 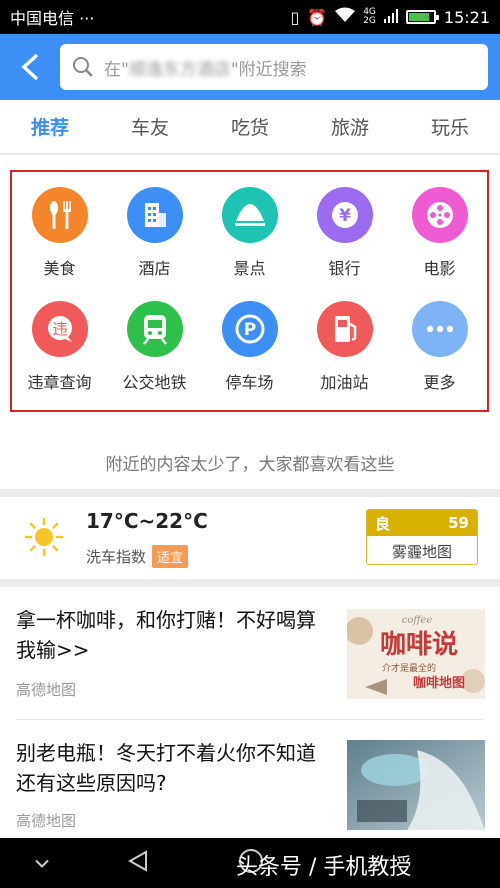 I want to click on category-attractions: 景点, so click(x=249, y=225).